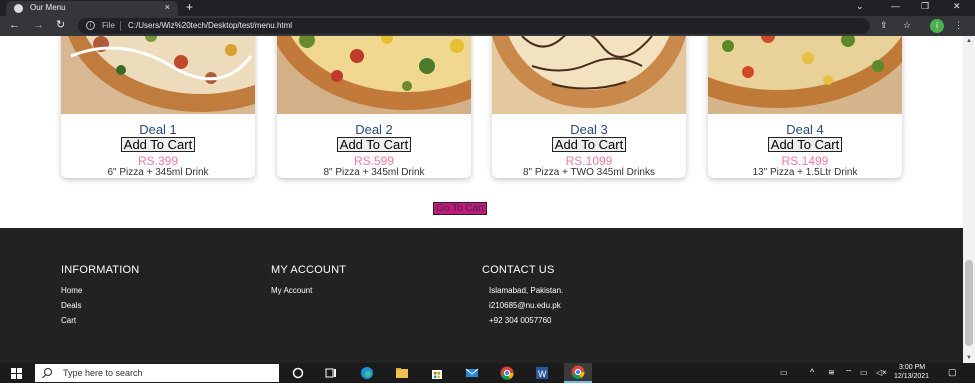 The width and height of the screenshot is (975, 386). I want to click on deal-price: RS.1099, so click(589, 161).